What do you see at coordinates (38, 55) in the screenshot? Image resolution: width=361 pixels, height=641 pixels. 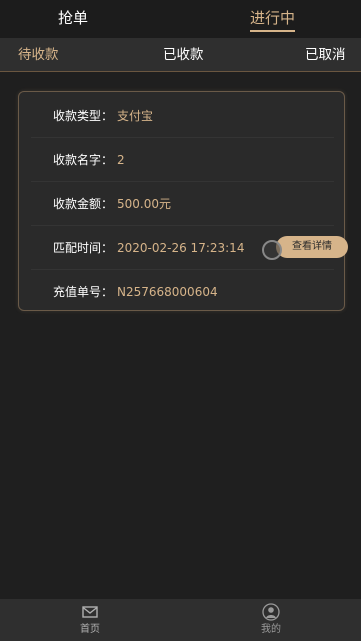 I see `tab-pending: 待收款` at bounding box center [38, 55].